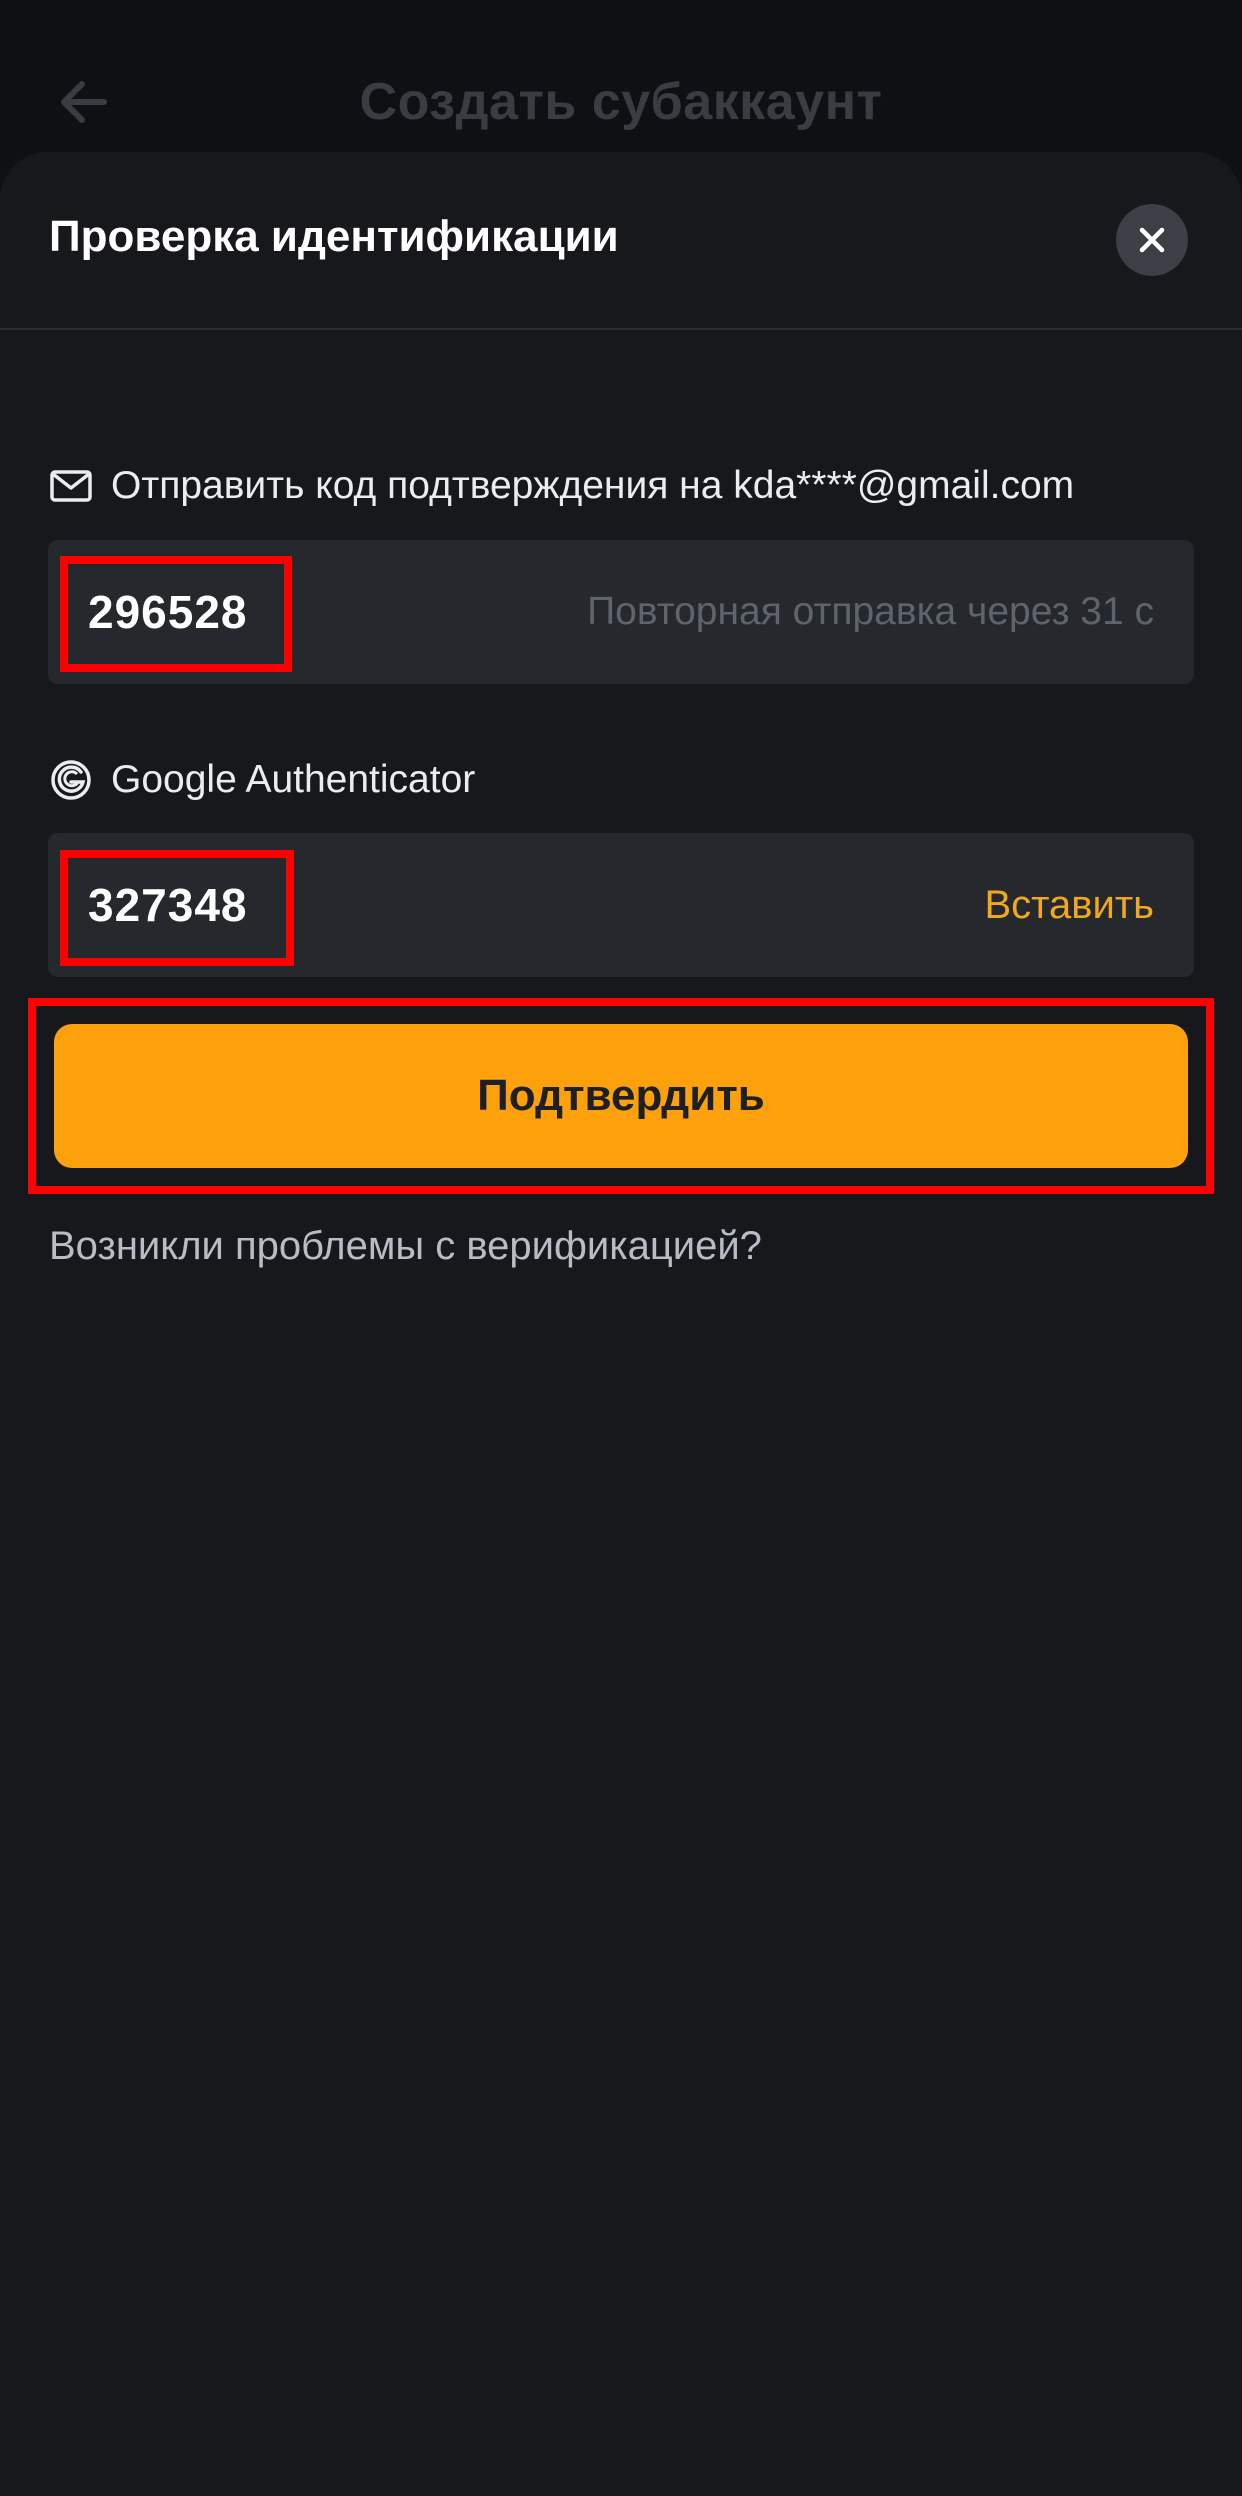 The image size is (1242, 2496). What do you see at coordinates (71, 780) in the screenshot?
I see `google-authenticator-icon` at bounding box center [71, 780].